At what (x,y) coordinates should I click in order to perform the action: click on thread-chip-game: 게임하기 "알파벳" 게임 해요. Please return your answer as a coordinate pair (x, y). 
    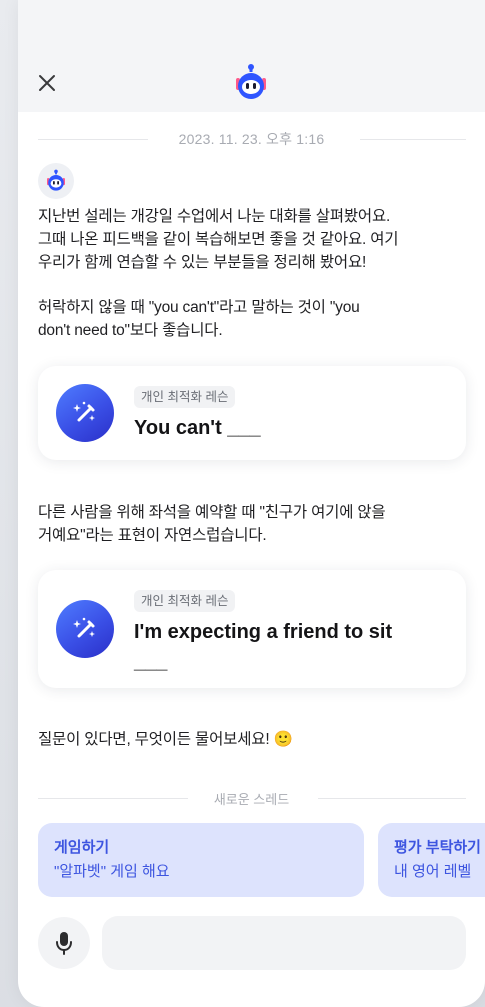
    Looking at the image, I should click on (201, 860).